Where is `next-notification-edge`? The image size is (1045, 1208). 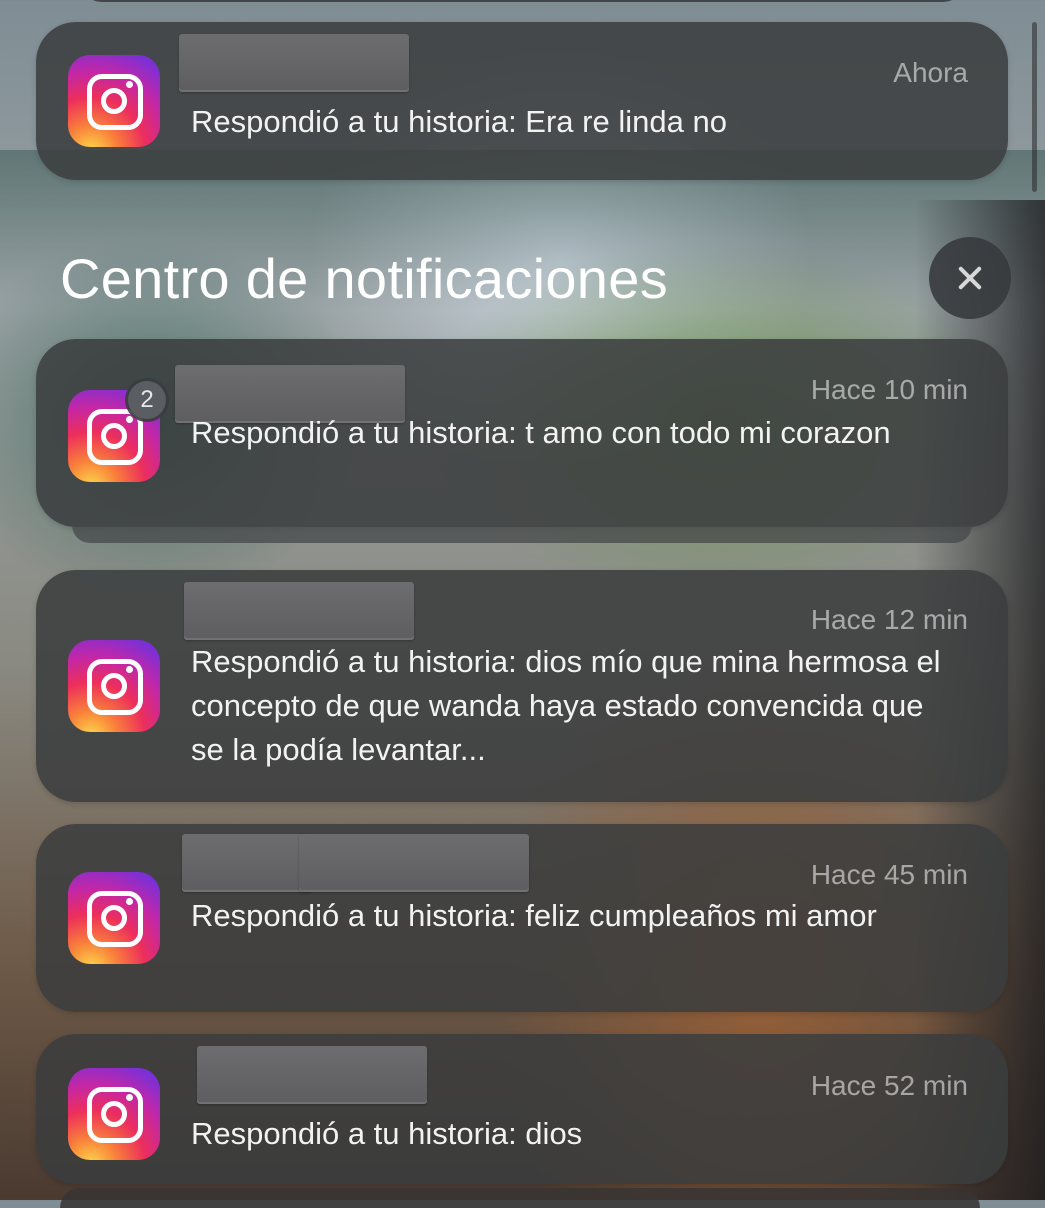 next-notification-edge is located at coordinates (520, 1198).